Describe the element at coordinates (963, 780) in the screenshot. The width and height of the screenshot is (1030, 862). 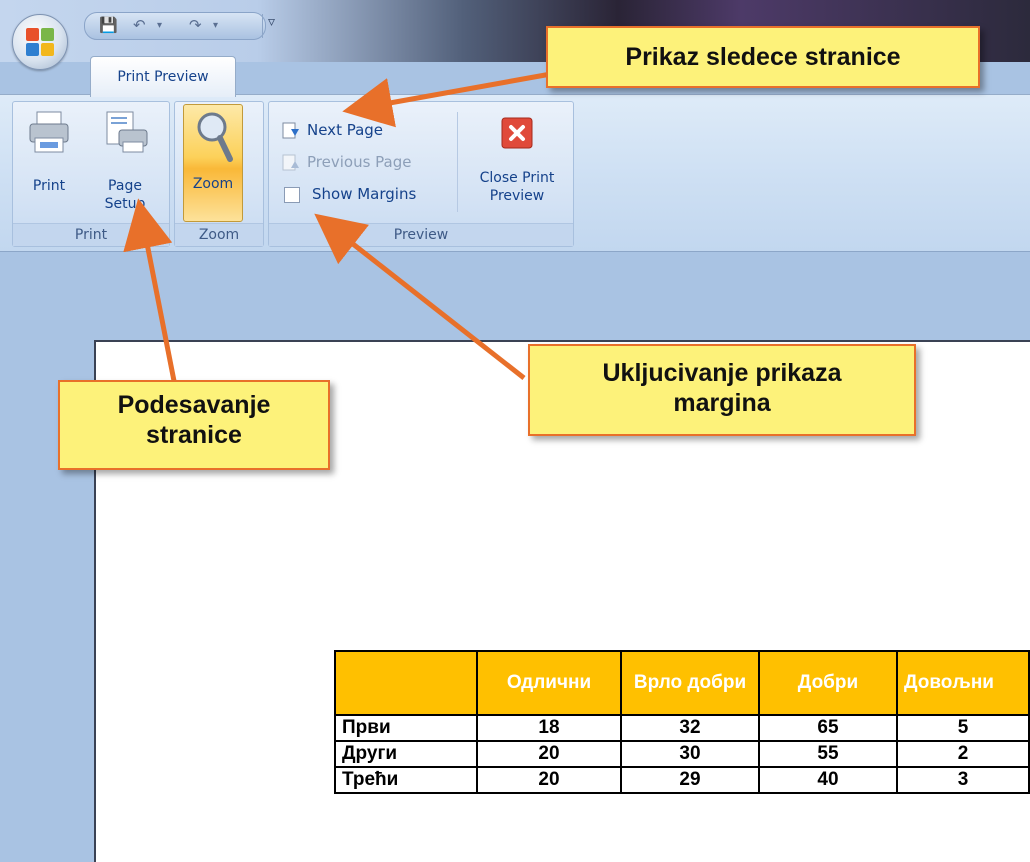
I see `table-cell: 3` at that location.